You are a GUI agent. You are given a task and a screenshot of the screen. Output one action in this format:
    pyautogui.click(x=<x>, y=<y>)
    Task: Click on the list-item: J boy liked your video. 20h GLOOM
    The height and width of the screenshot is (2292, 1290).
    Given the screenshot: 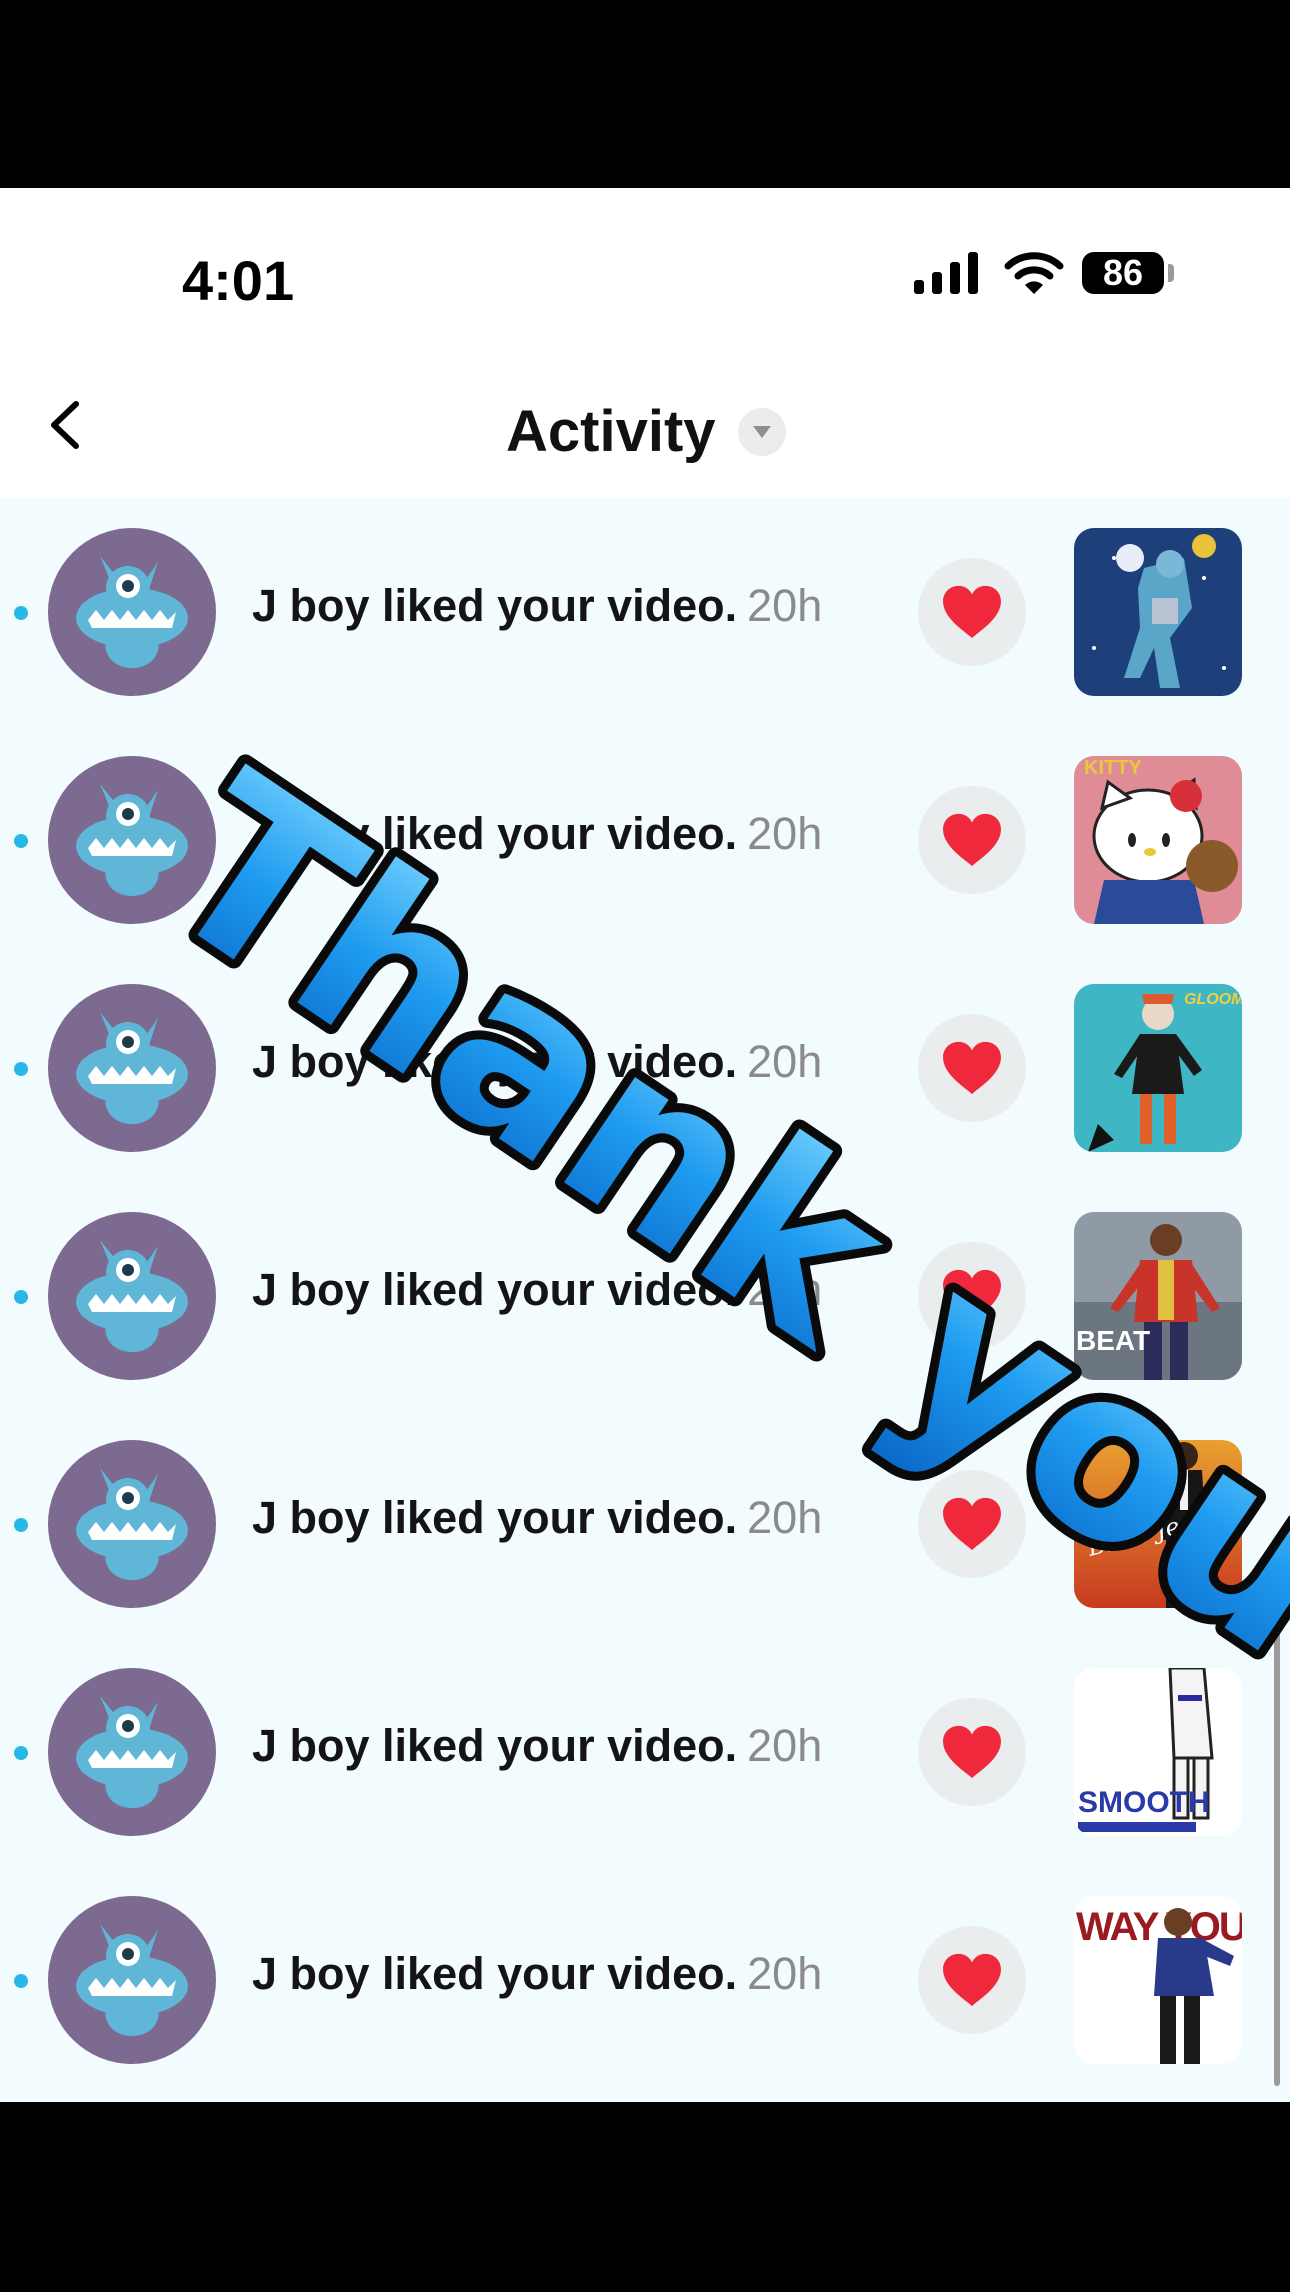 What is the action you would take?
    pyautogui.click(x=645, y=1068)
    